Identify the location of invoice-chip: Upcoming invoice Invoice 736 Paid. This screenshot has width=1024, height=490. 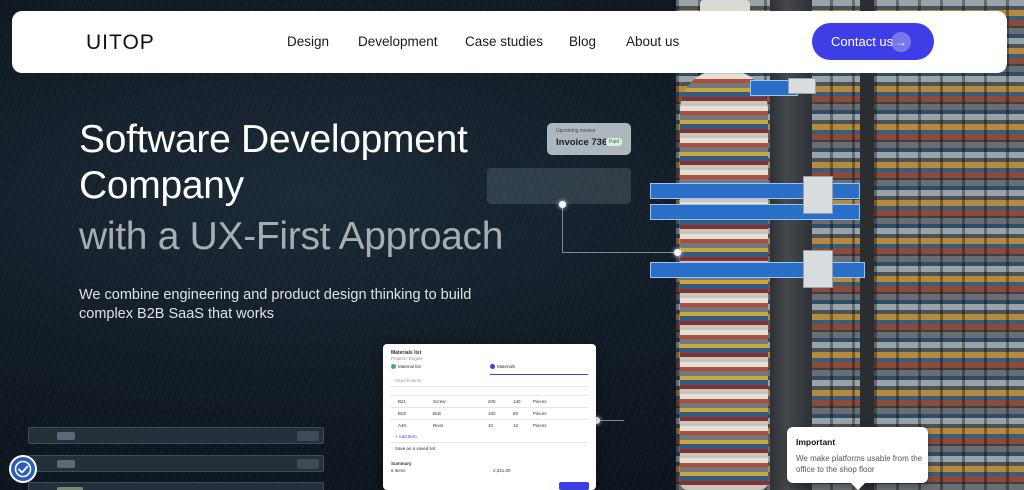
(589, 139).